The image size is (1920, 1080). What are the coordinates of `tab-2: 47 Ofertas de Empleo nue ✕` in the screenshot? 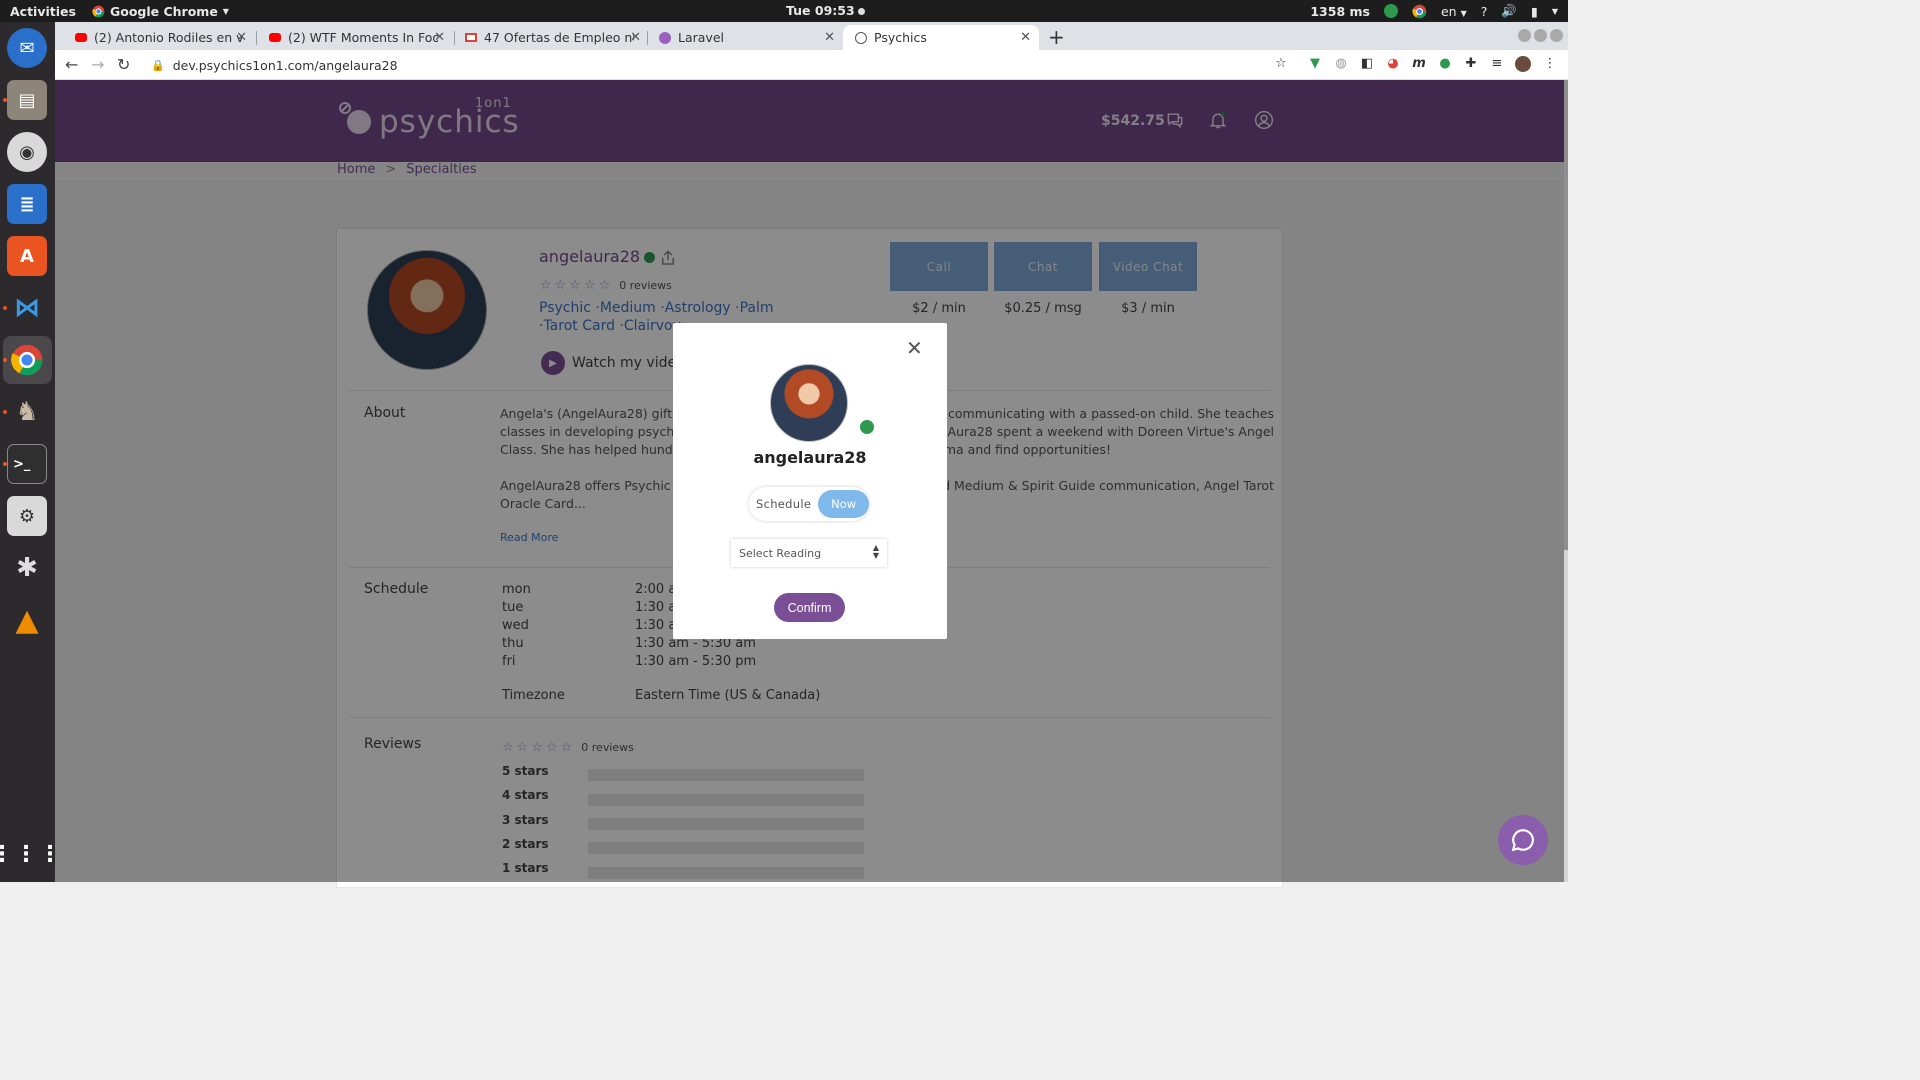 It's located at (551, 37).